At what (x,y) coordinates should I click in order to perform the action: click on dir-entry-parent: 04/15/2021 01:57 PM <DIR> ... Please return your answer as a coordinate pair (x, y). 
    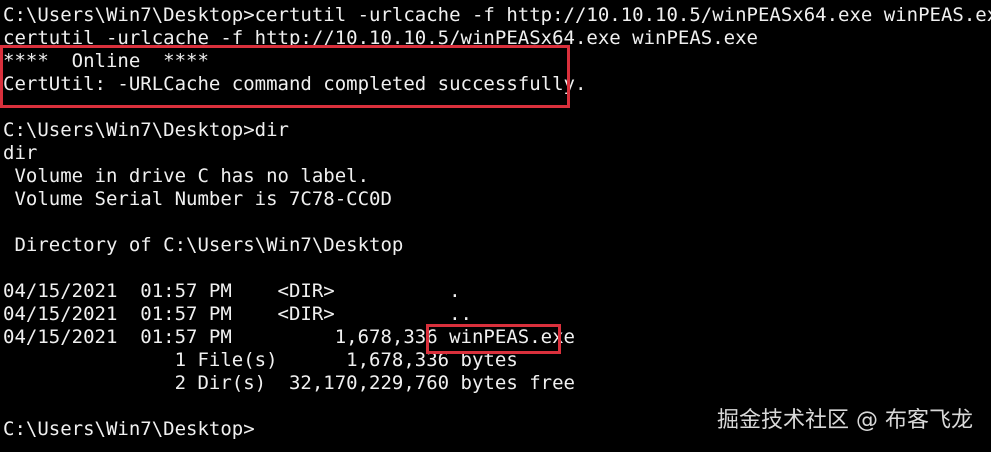
    Looking at the image, I should click on (237, 314).